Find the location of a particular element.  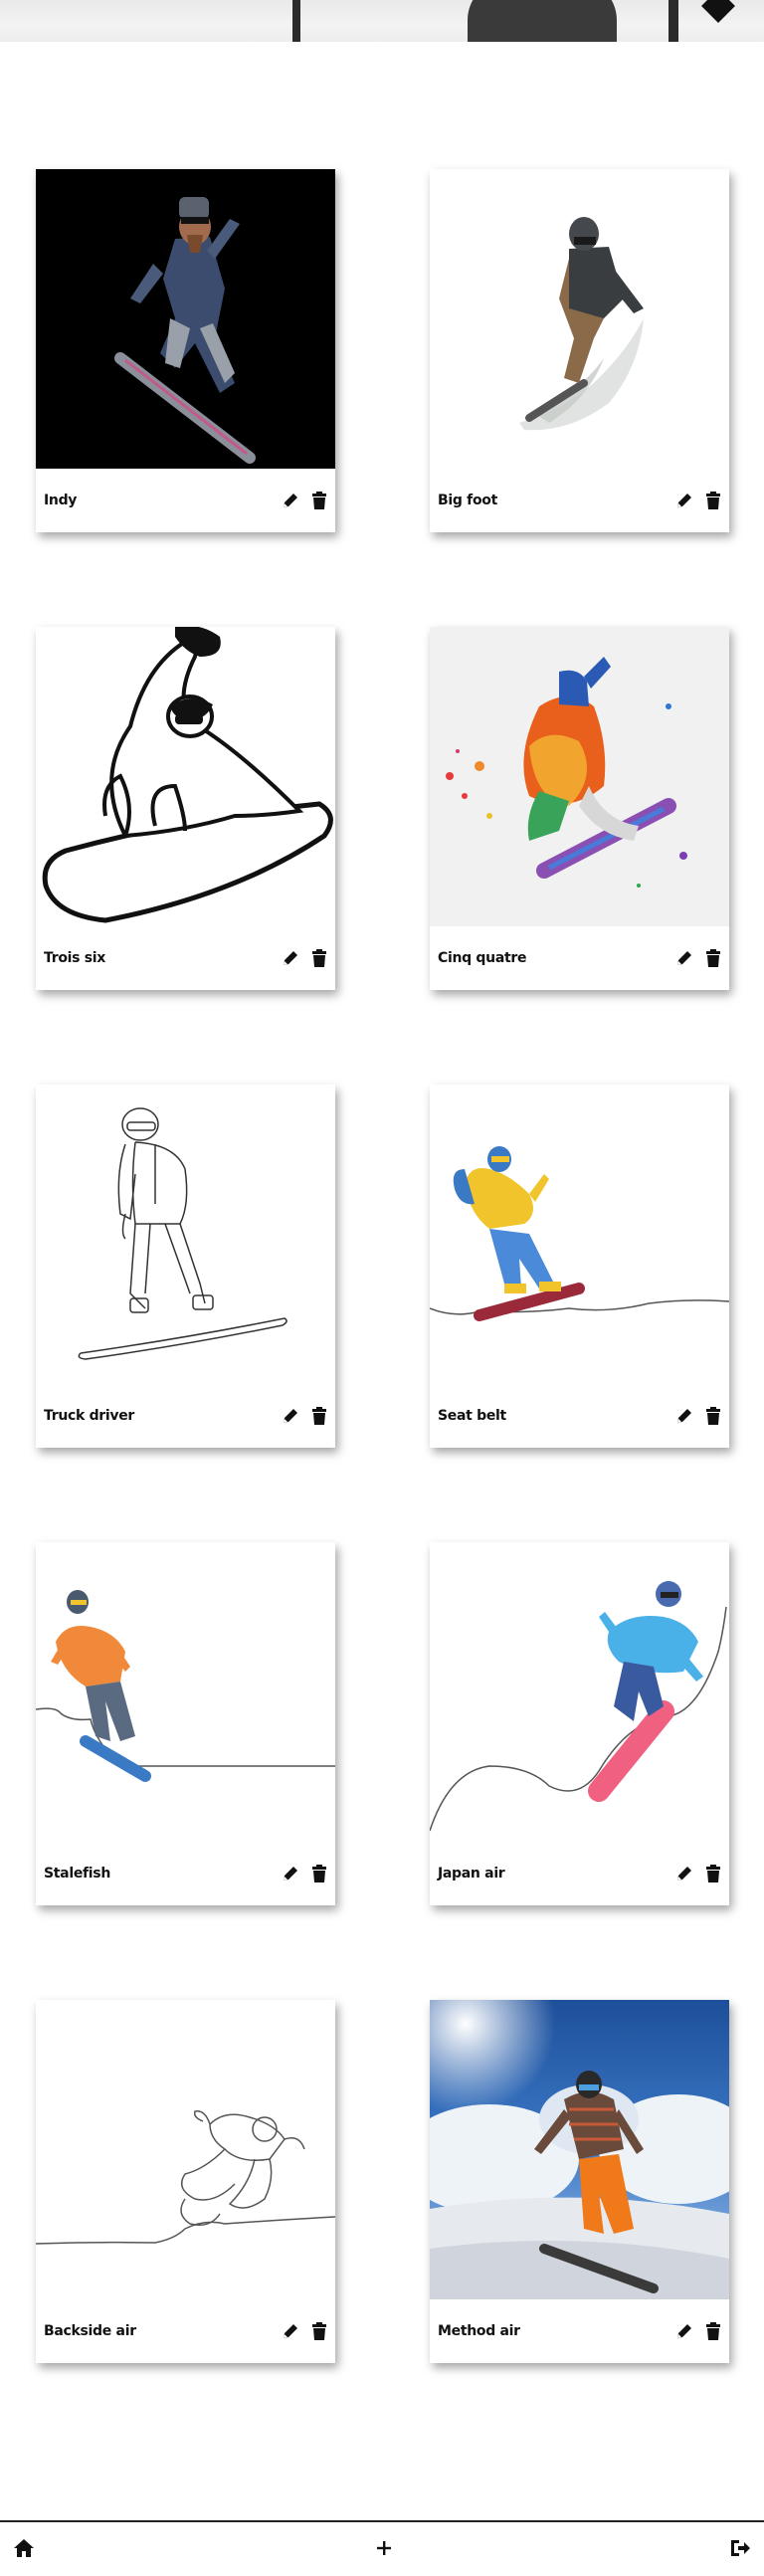

snowboarder-rainbow-splash-icon is located at coordinates (579, 776).